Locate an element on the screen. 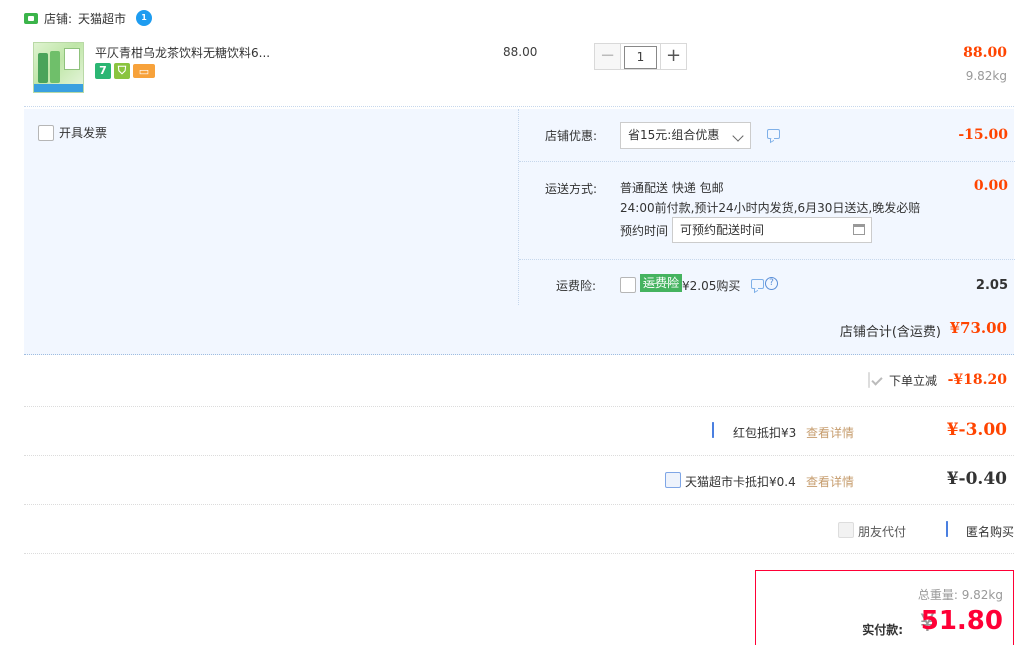  tmall-card-details-link: 查看详情 is located at coordinates (830, 481).